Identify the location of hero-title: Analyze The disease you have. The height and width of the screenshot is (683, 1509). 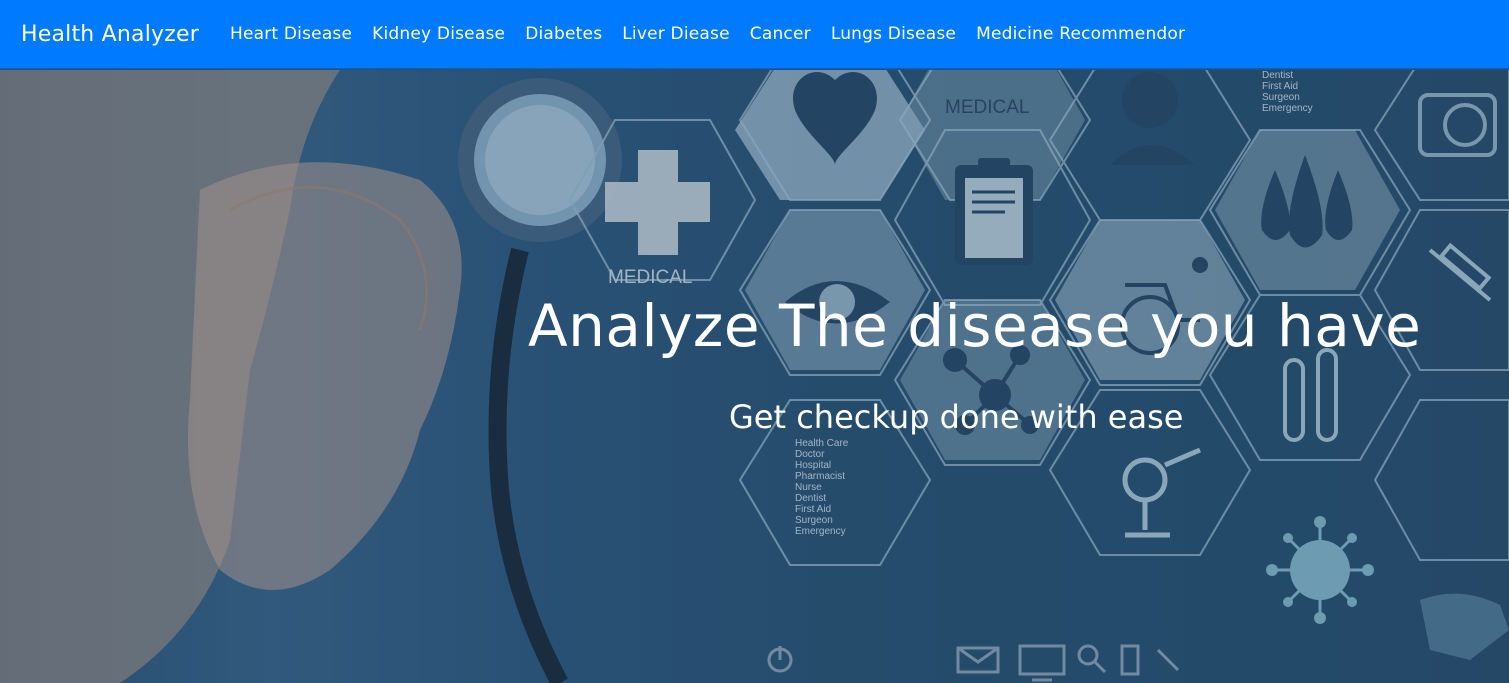
(975, 326).